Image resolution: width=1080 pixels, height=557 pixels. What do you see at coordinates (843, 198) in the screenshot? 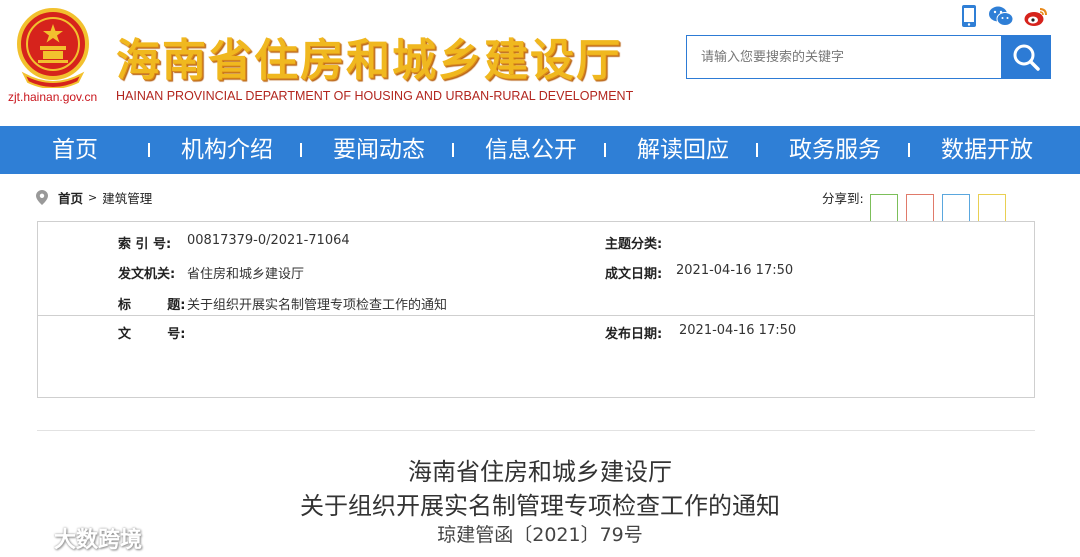
I see `share-label: 分享到:` at bounding box center [843, 198].